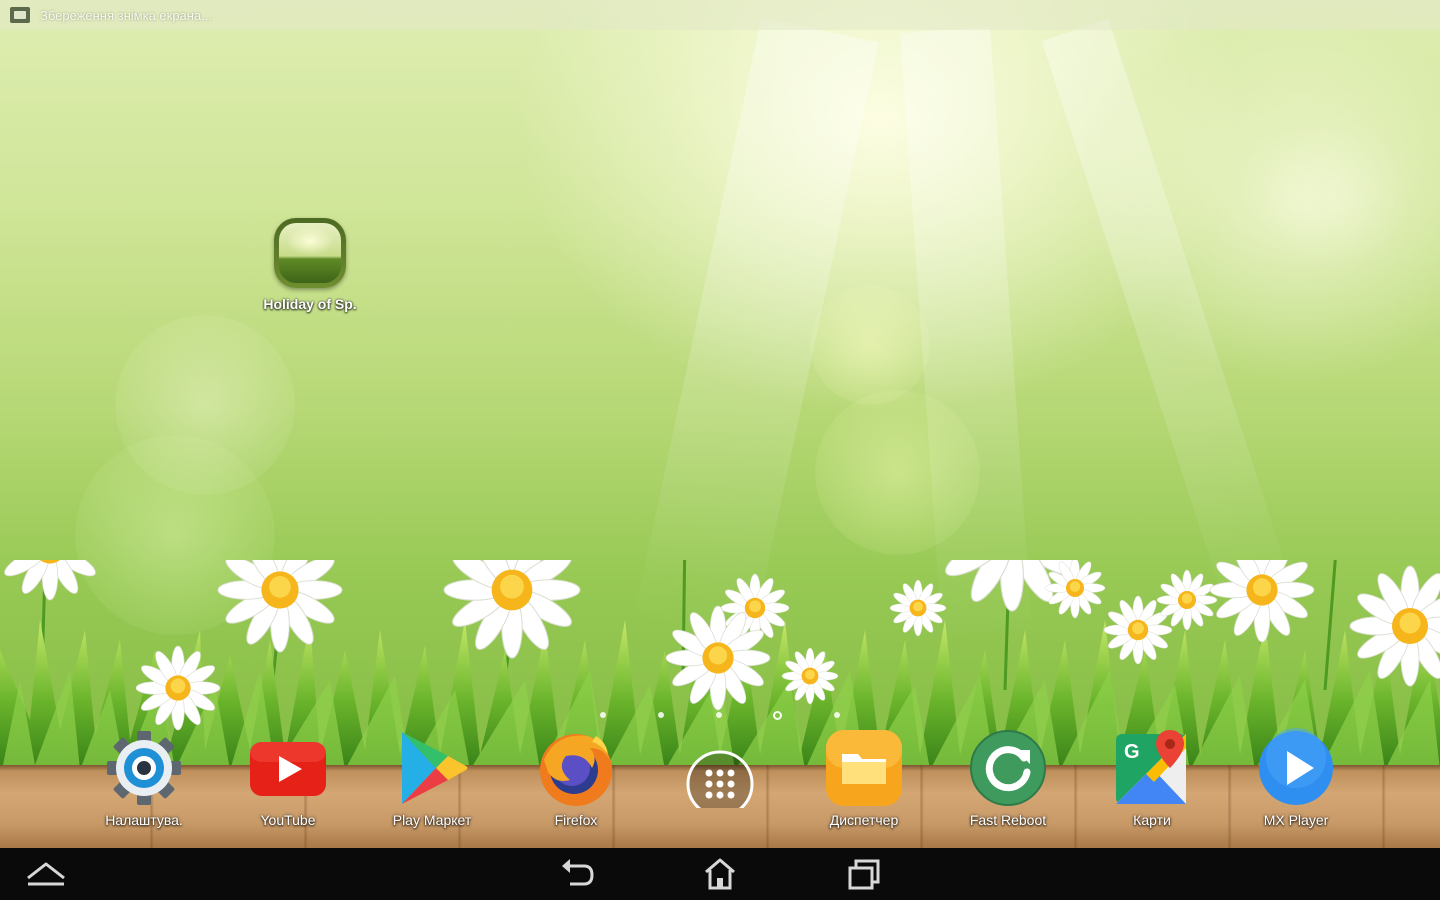 The width and height of the screenshot is (1440, 900). What do you see at coordinates (1296, 820) in the screenshot?
I see `dock-label: MX Player` at bounding box center [1296, 820].